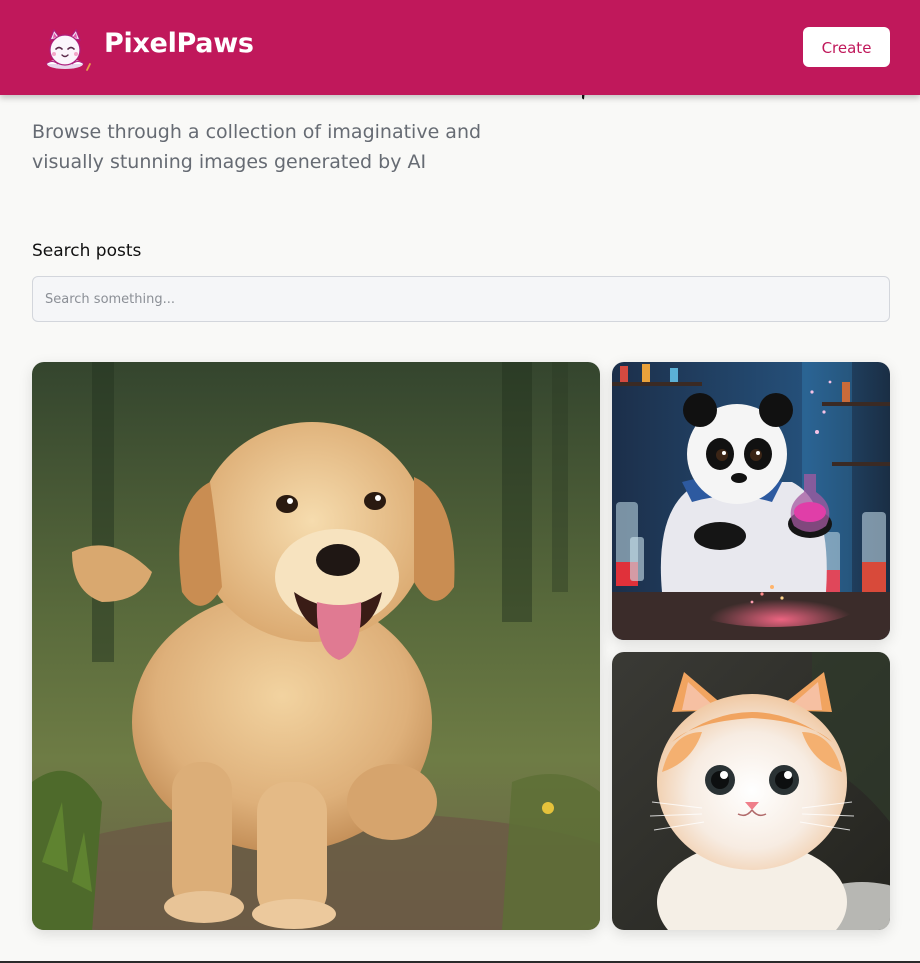 The height and width of the screenshot is (963, 920). I want to click on search-label: Search posts, so click(87, 251).